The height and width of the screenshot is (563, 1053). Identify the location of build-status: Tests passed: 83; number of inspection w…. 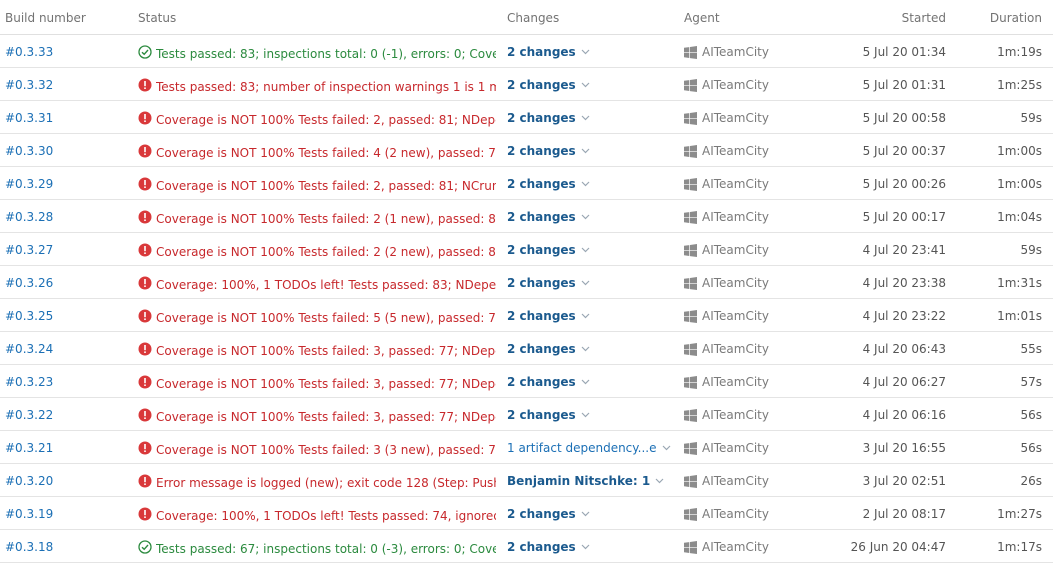
(317, 86).